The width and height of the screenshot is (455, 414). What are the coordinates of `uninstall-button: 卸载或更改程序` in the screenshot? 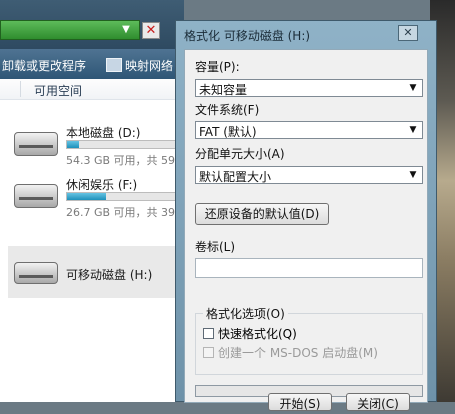 It's located at (44, 65).